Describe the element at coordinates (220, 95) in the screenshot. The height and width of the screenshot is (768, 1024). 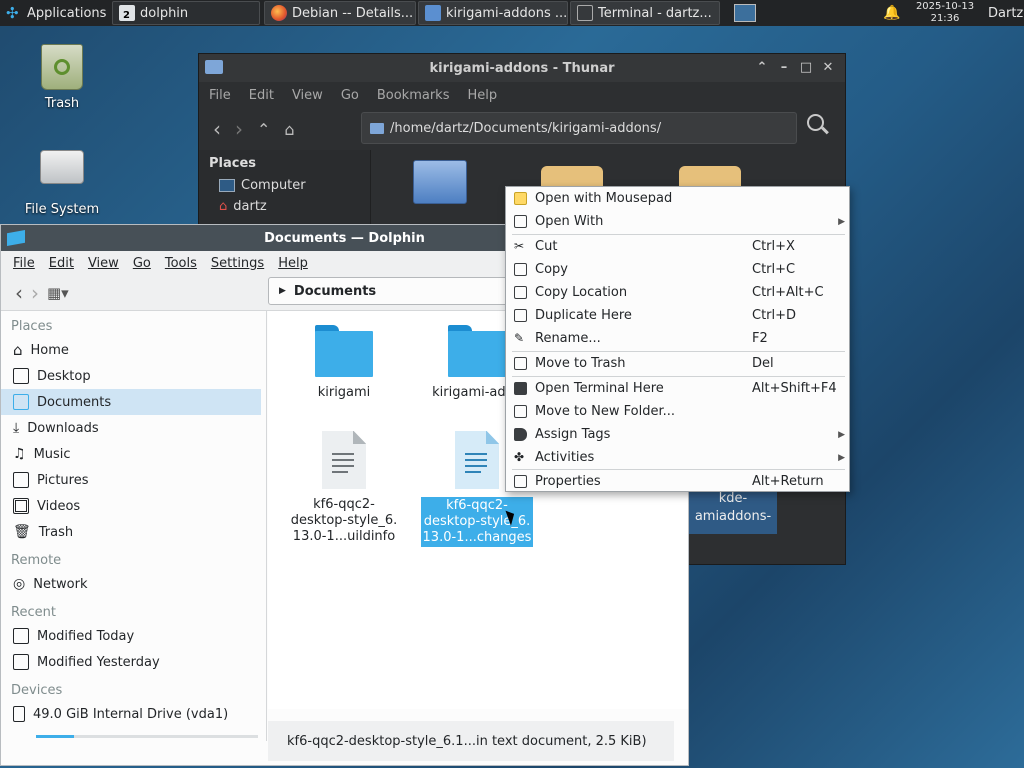
I see `thunar-menu-file: File` at that location.